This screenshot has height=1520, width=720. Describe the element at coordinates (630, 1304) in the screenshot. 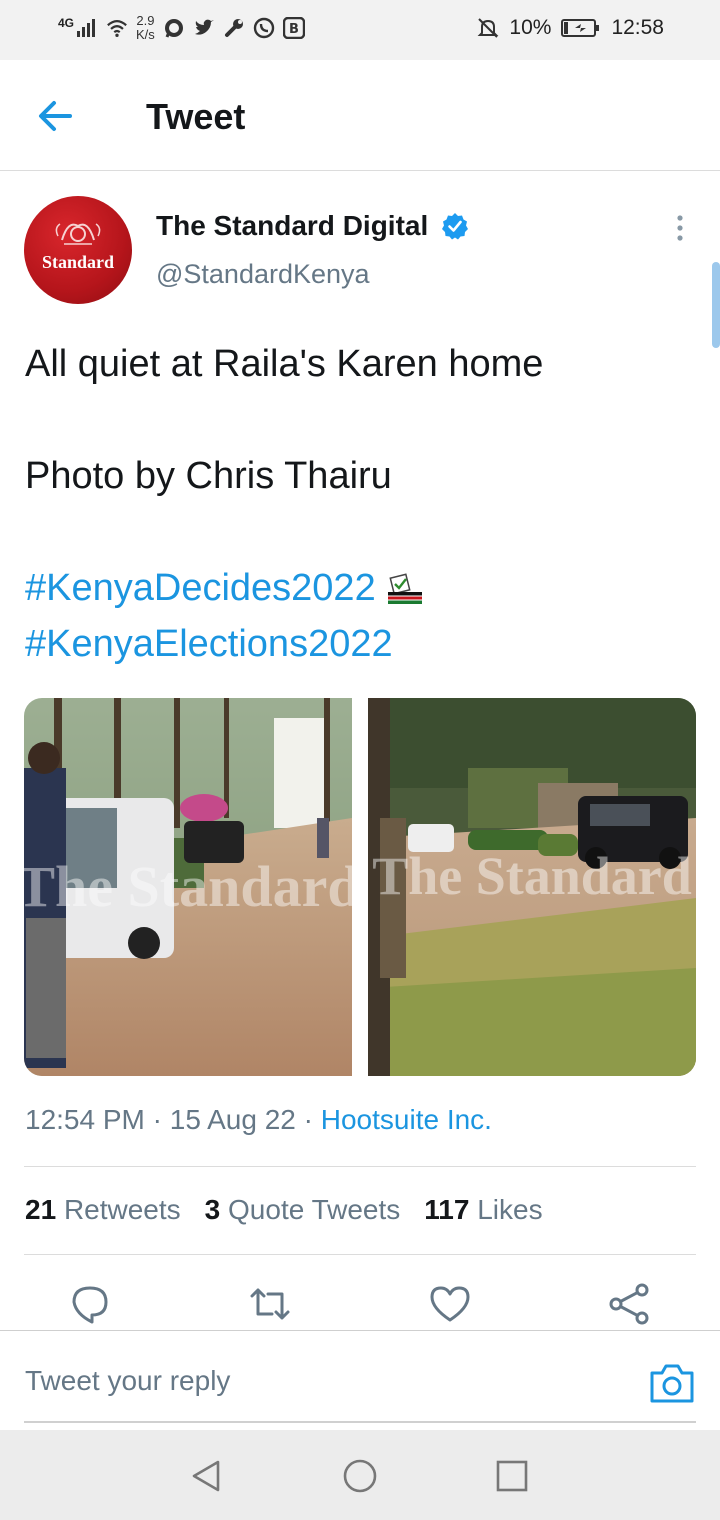

I see `share-icon` at that location.